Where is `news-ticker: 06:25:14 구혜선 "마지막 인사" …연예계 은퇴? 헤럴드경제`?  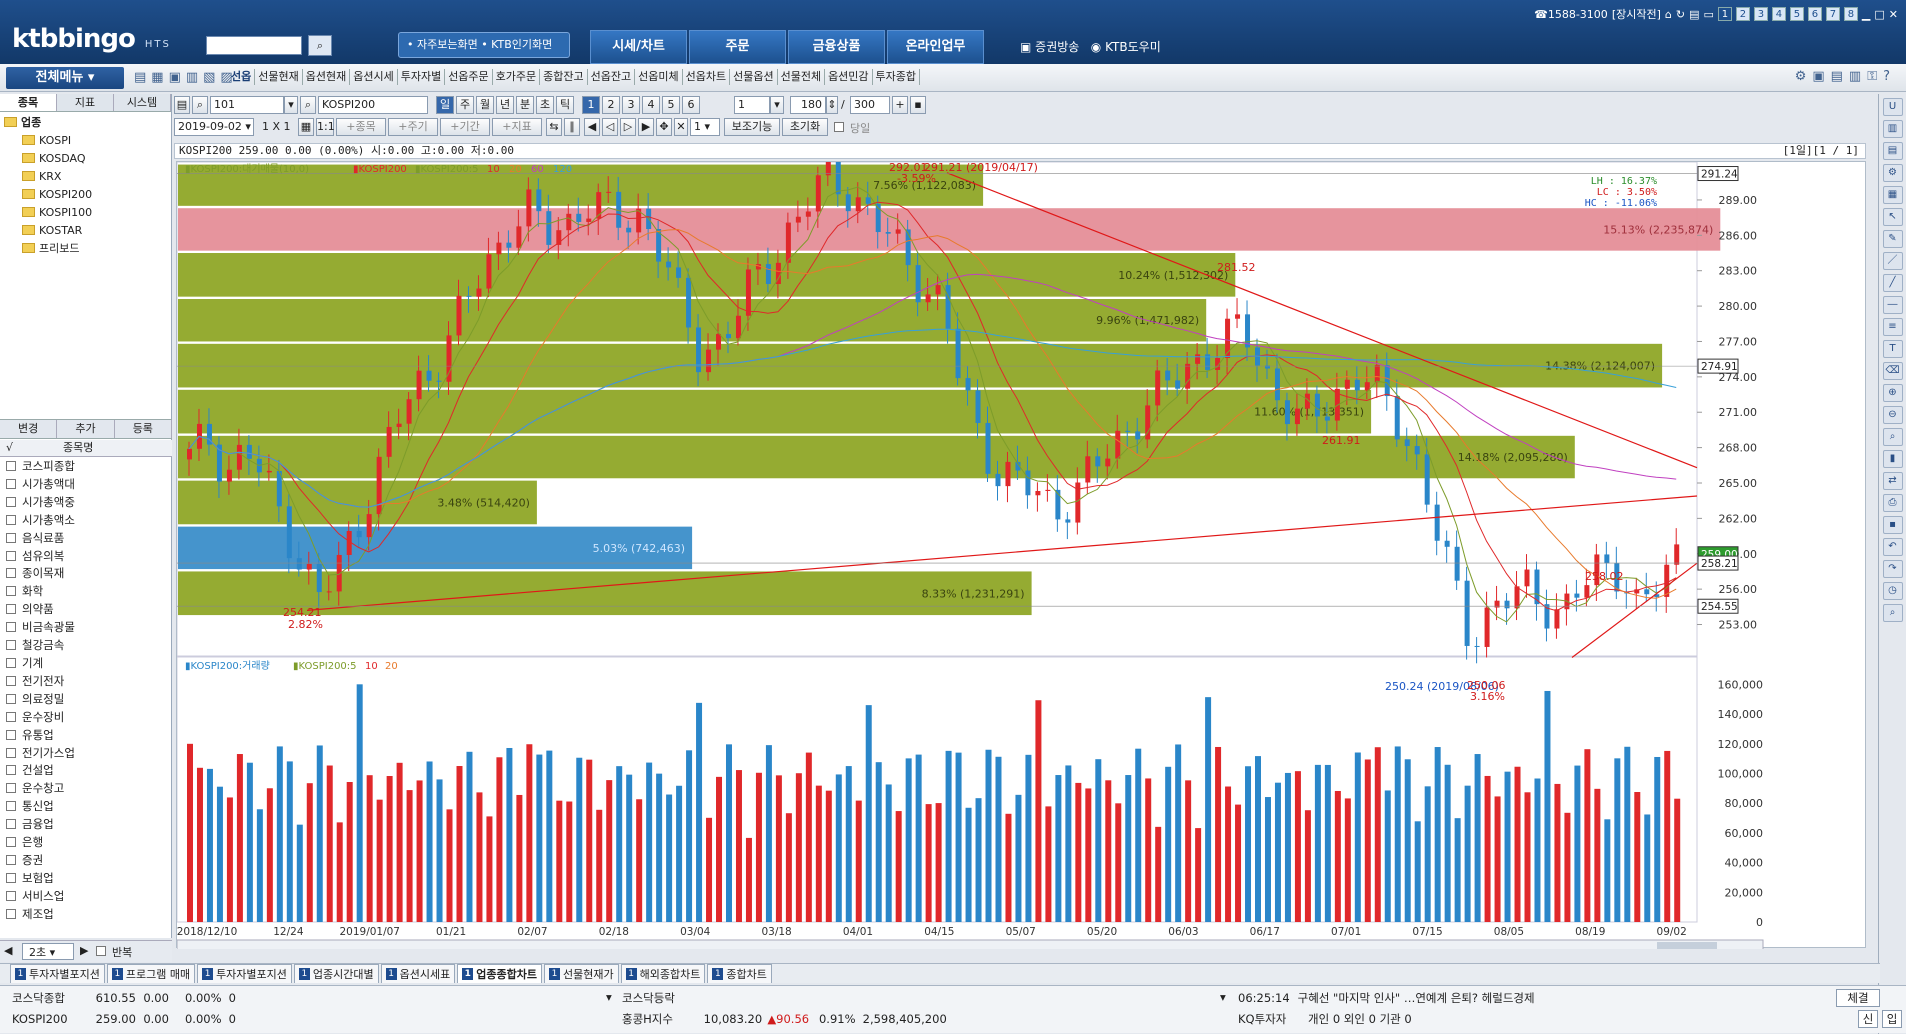 news-ticker: 06:25:14 구혜선 "마지막 인사" …연예계 은퇴? 헤럴드경제 is located at coordinates (1386, 998).